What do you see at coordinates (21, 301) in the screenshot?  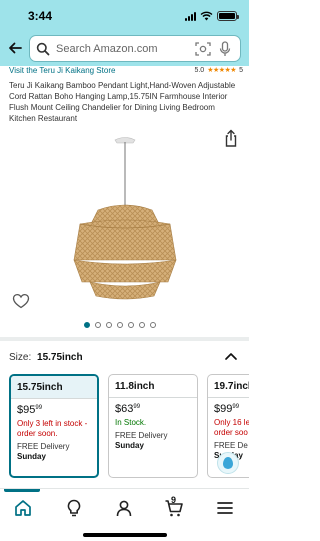 I see `heart-icon` at bounding box center [21, 301].